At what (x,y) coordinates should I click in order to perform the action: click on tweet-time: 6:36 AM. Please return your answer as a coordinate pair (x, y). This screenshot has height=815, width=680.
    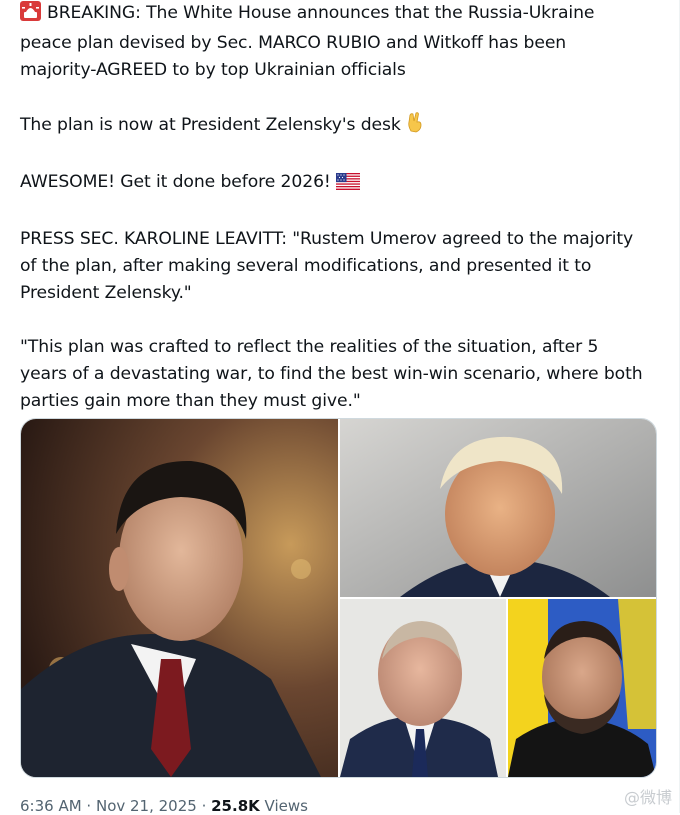
    Looking at the image, I should click on (51, 806).